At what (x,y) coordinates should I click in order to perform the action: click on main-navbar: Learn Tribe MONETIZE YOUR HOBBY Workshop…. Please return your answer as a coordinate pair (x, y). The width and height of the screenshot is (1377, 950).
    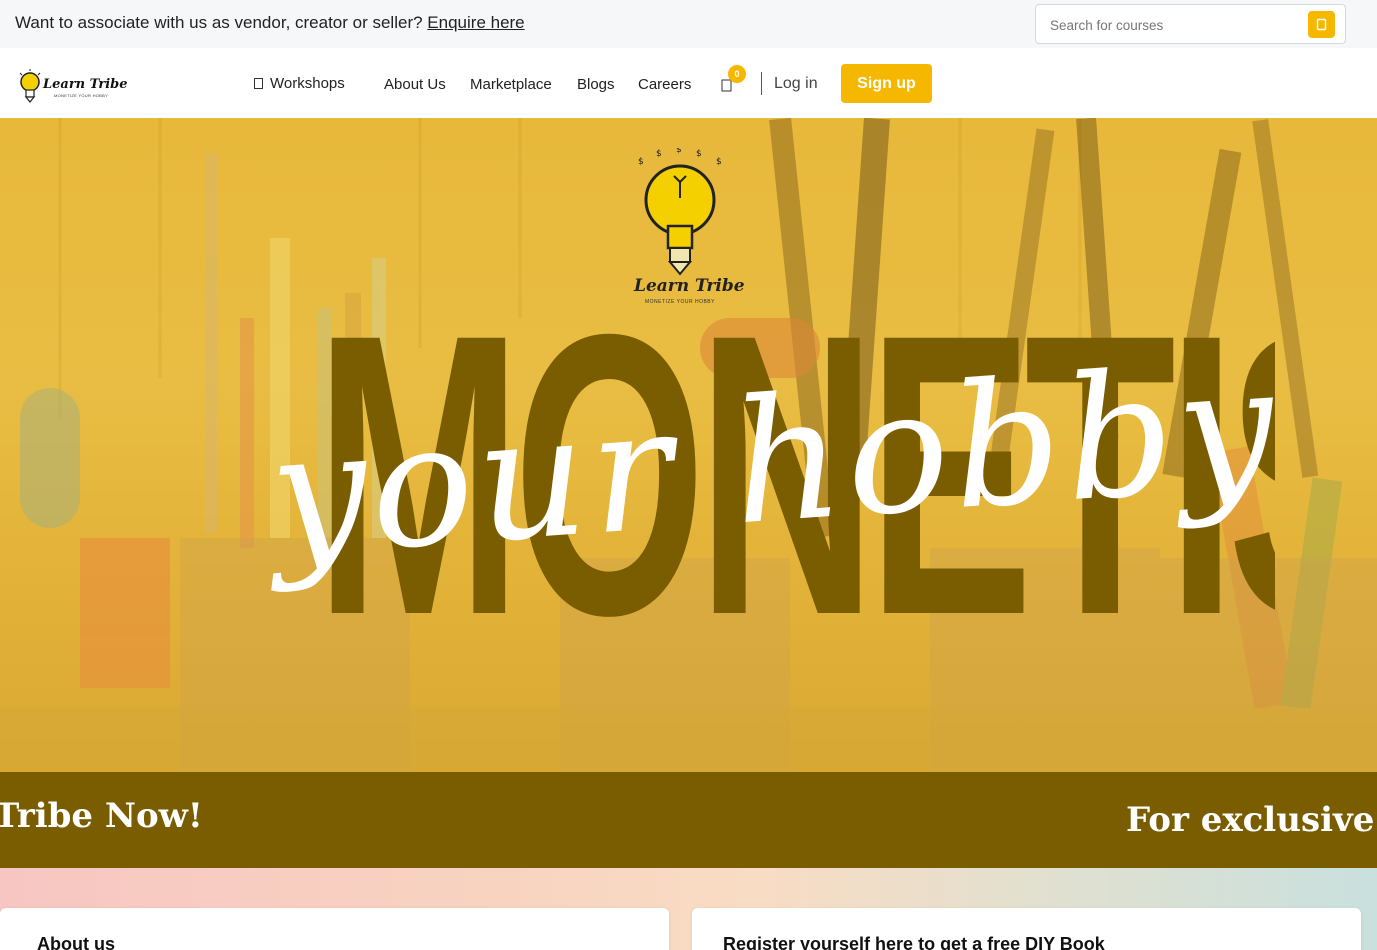
    Looking at the image, I should click on (688, 83).